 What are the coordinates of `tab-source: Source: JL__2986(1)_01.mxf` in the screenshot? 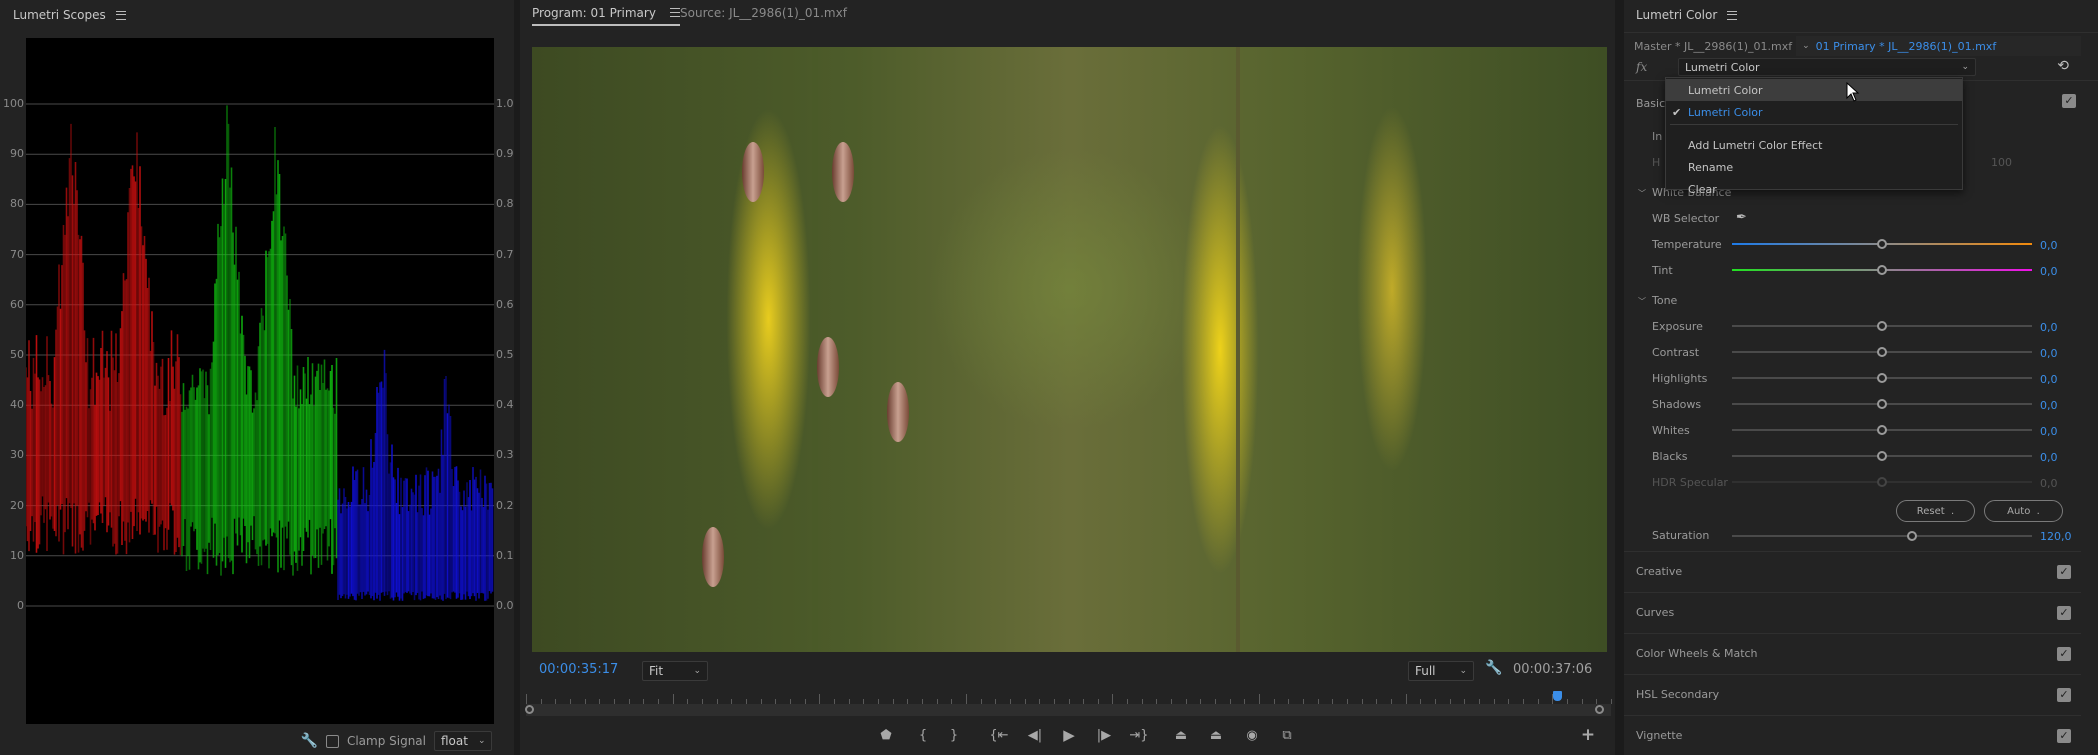 It's located at (763, 16).